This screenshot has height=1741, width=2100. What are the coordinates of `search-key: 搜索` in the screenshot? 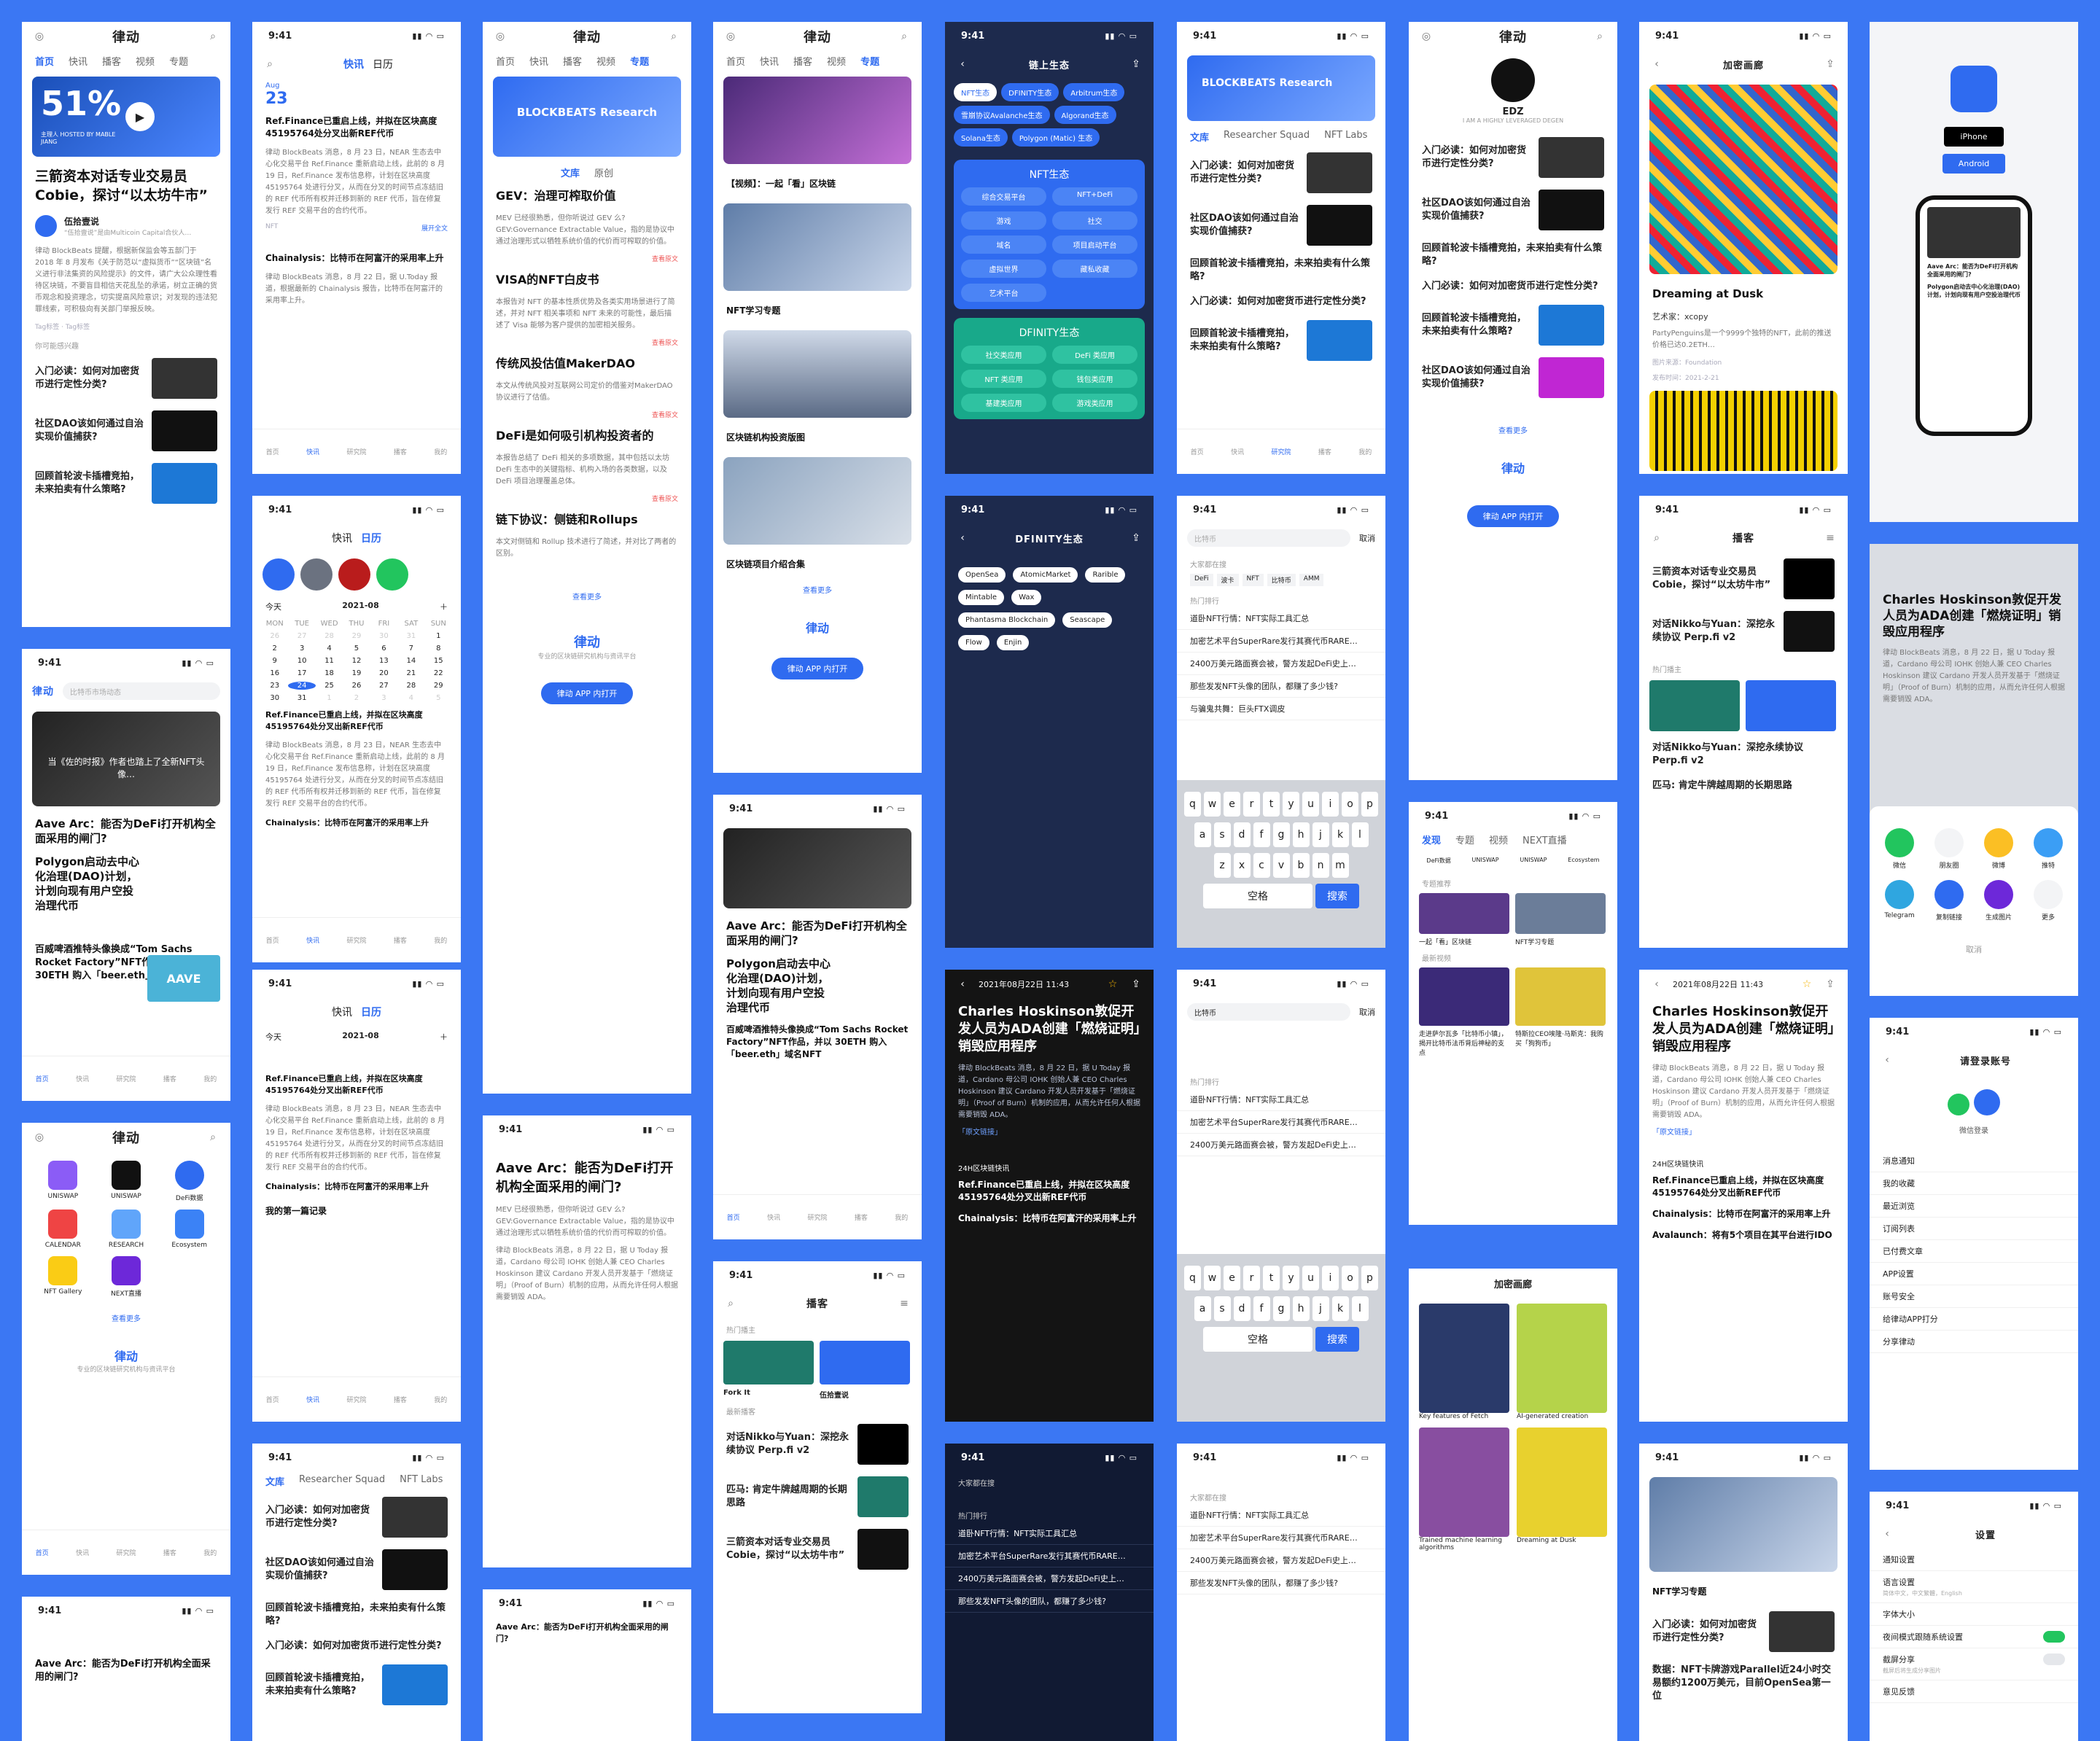 It's located at (1337, 896).